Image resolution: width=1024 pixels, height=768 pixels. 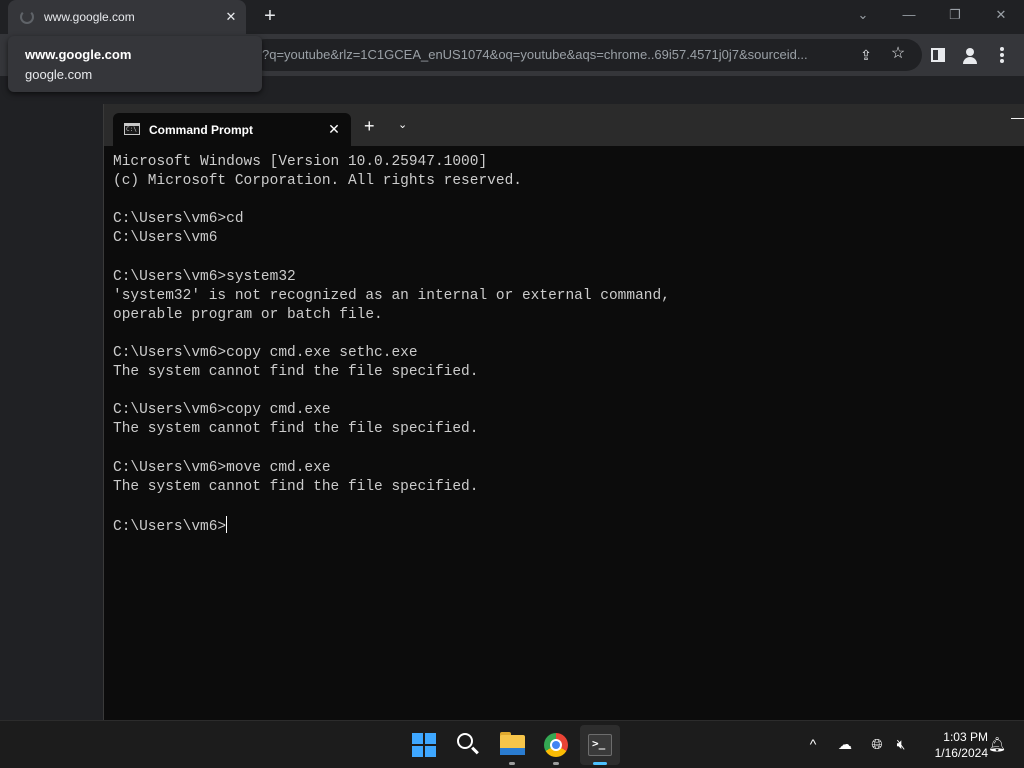 What do you see at coordinates (369, 126) in the screenshot?
I see `new-terminal-tab-button: +` at bounding box center [369, 126].